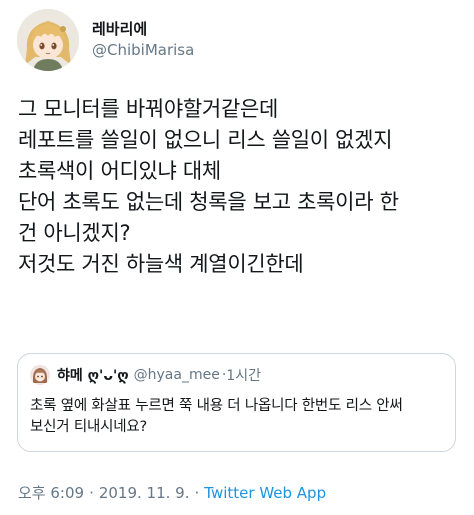 The height and width of the screenshot is (515, 474). Describe the element at coordinates (143, 29) in the screenshot. I see `author-display-name: 레바리에` at that location.